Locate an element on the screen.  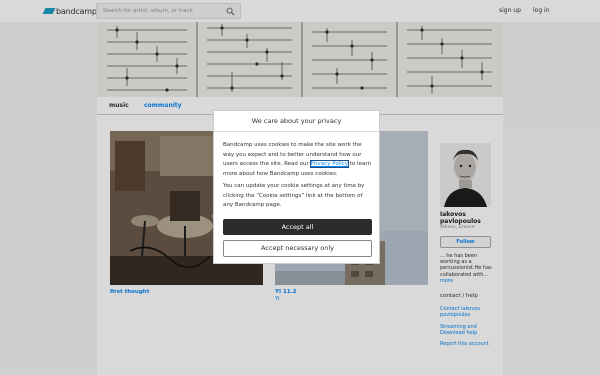
dialog-title: We care about your privacy is located at coordinates (296, 121).